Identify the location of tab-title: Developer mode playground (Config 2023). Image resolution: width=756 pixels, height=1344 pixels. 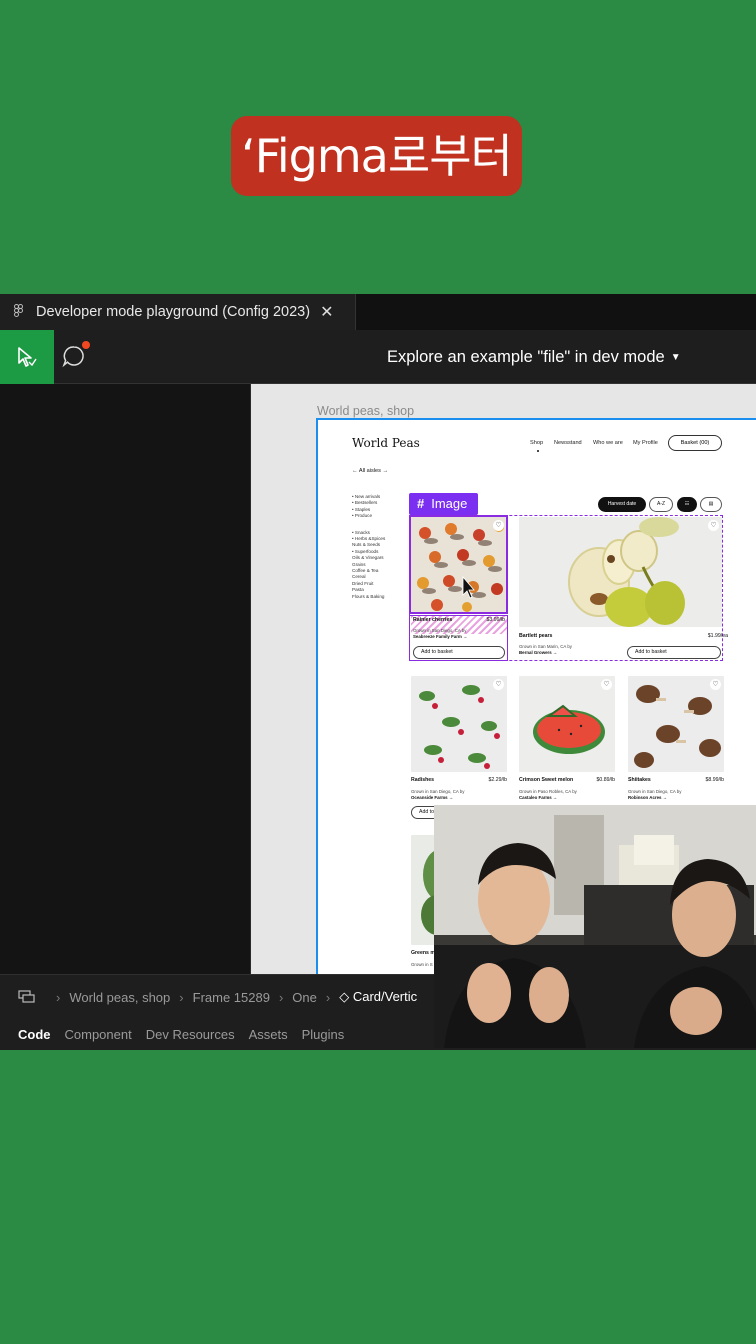
(173, 312).